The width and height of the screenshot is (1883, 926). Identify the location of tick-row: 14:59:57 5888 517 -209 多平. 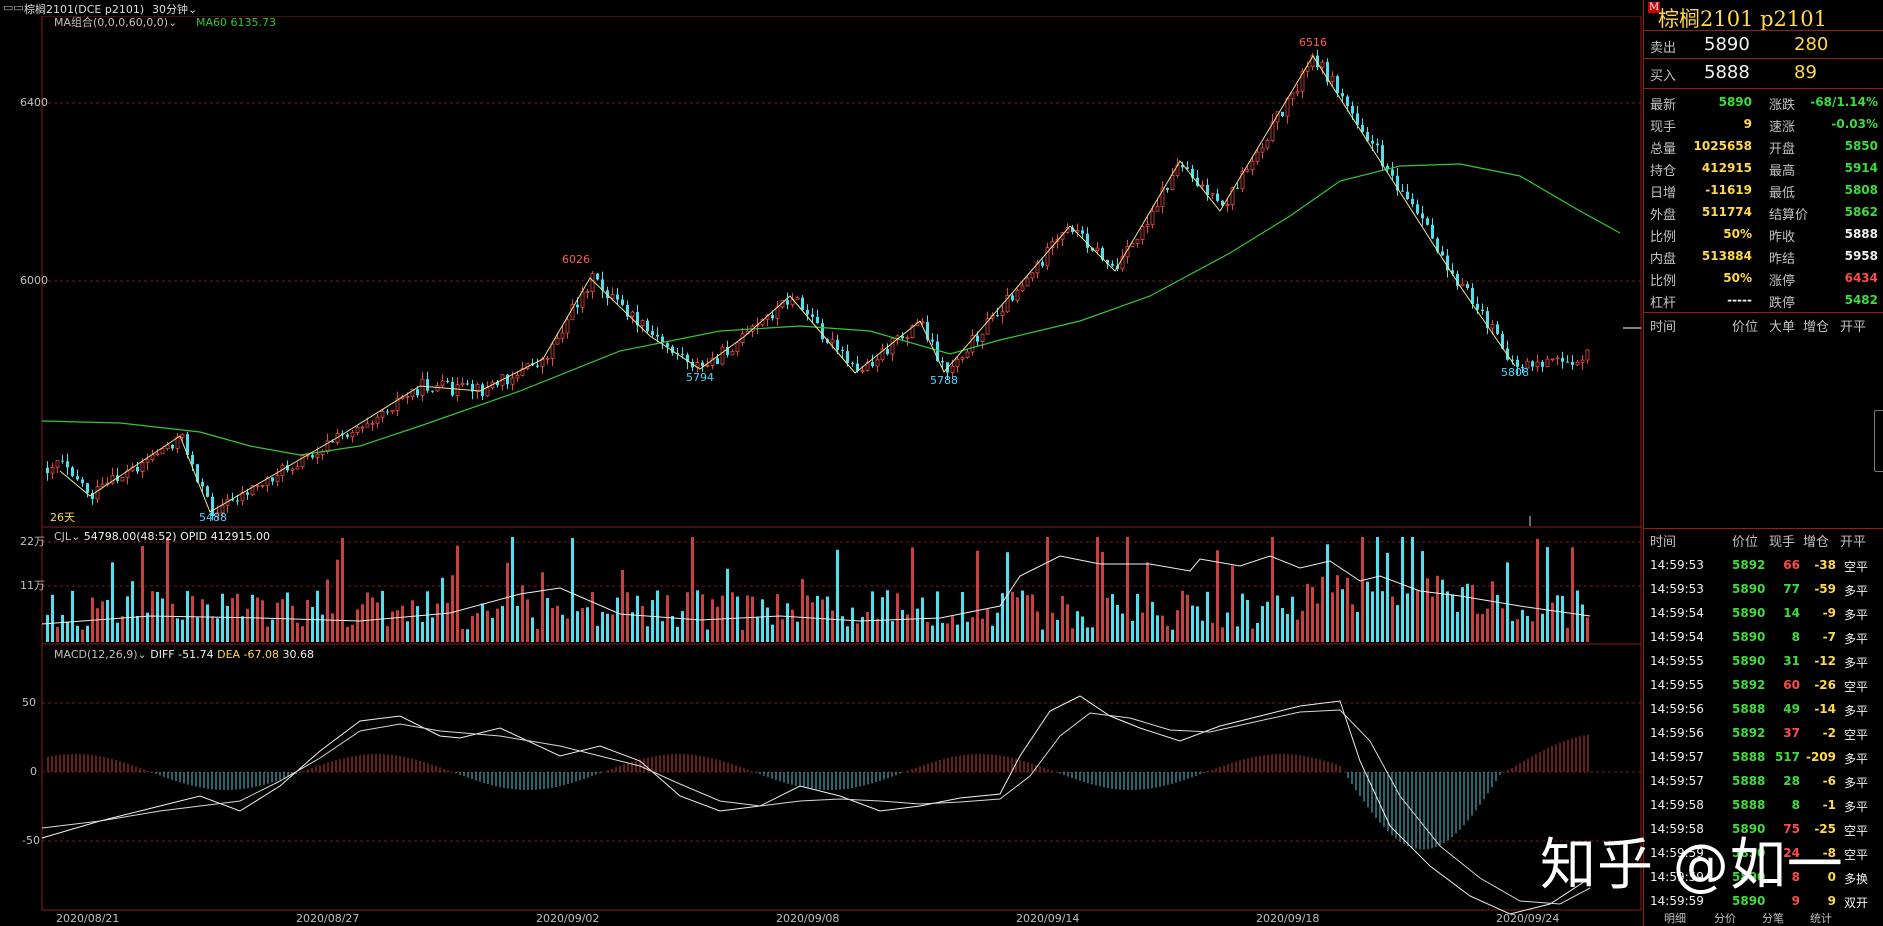
(1763, 758).